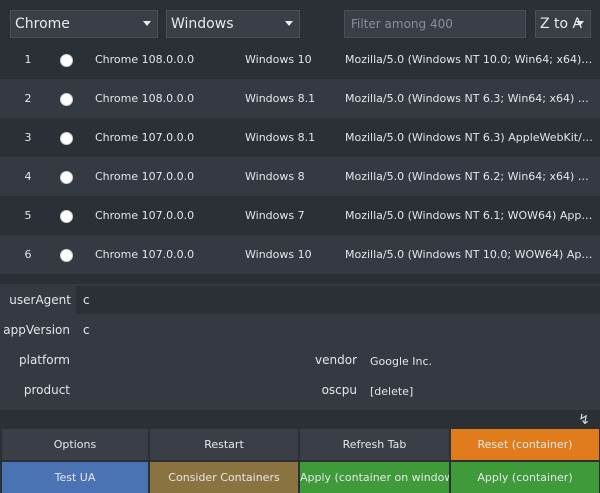 Image resolution: width=600 pixels, height=493 pixels. I want to click on consider-containers-button: Consider Containers, so click(224, 477).